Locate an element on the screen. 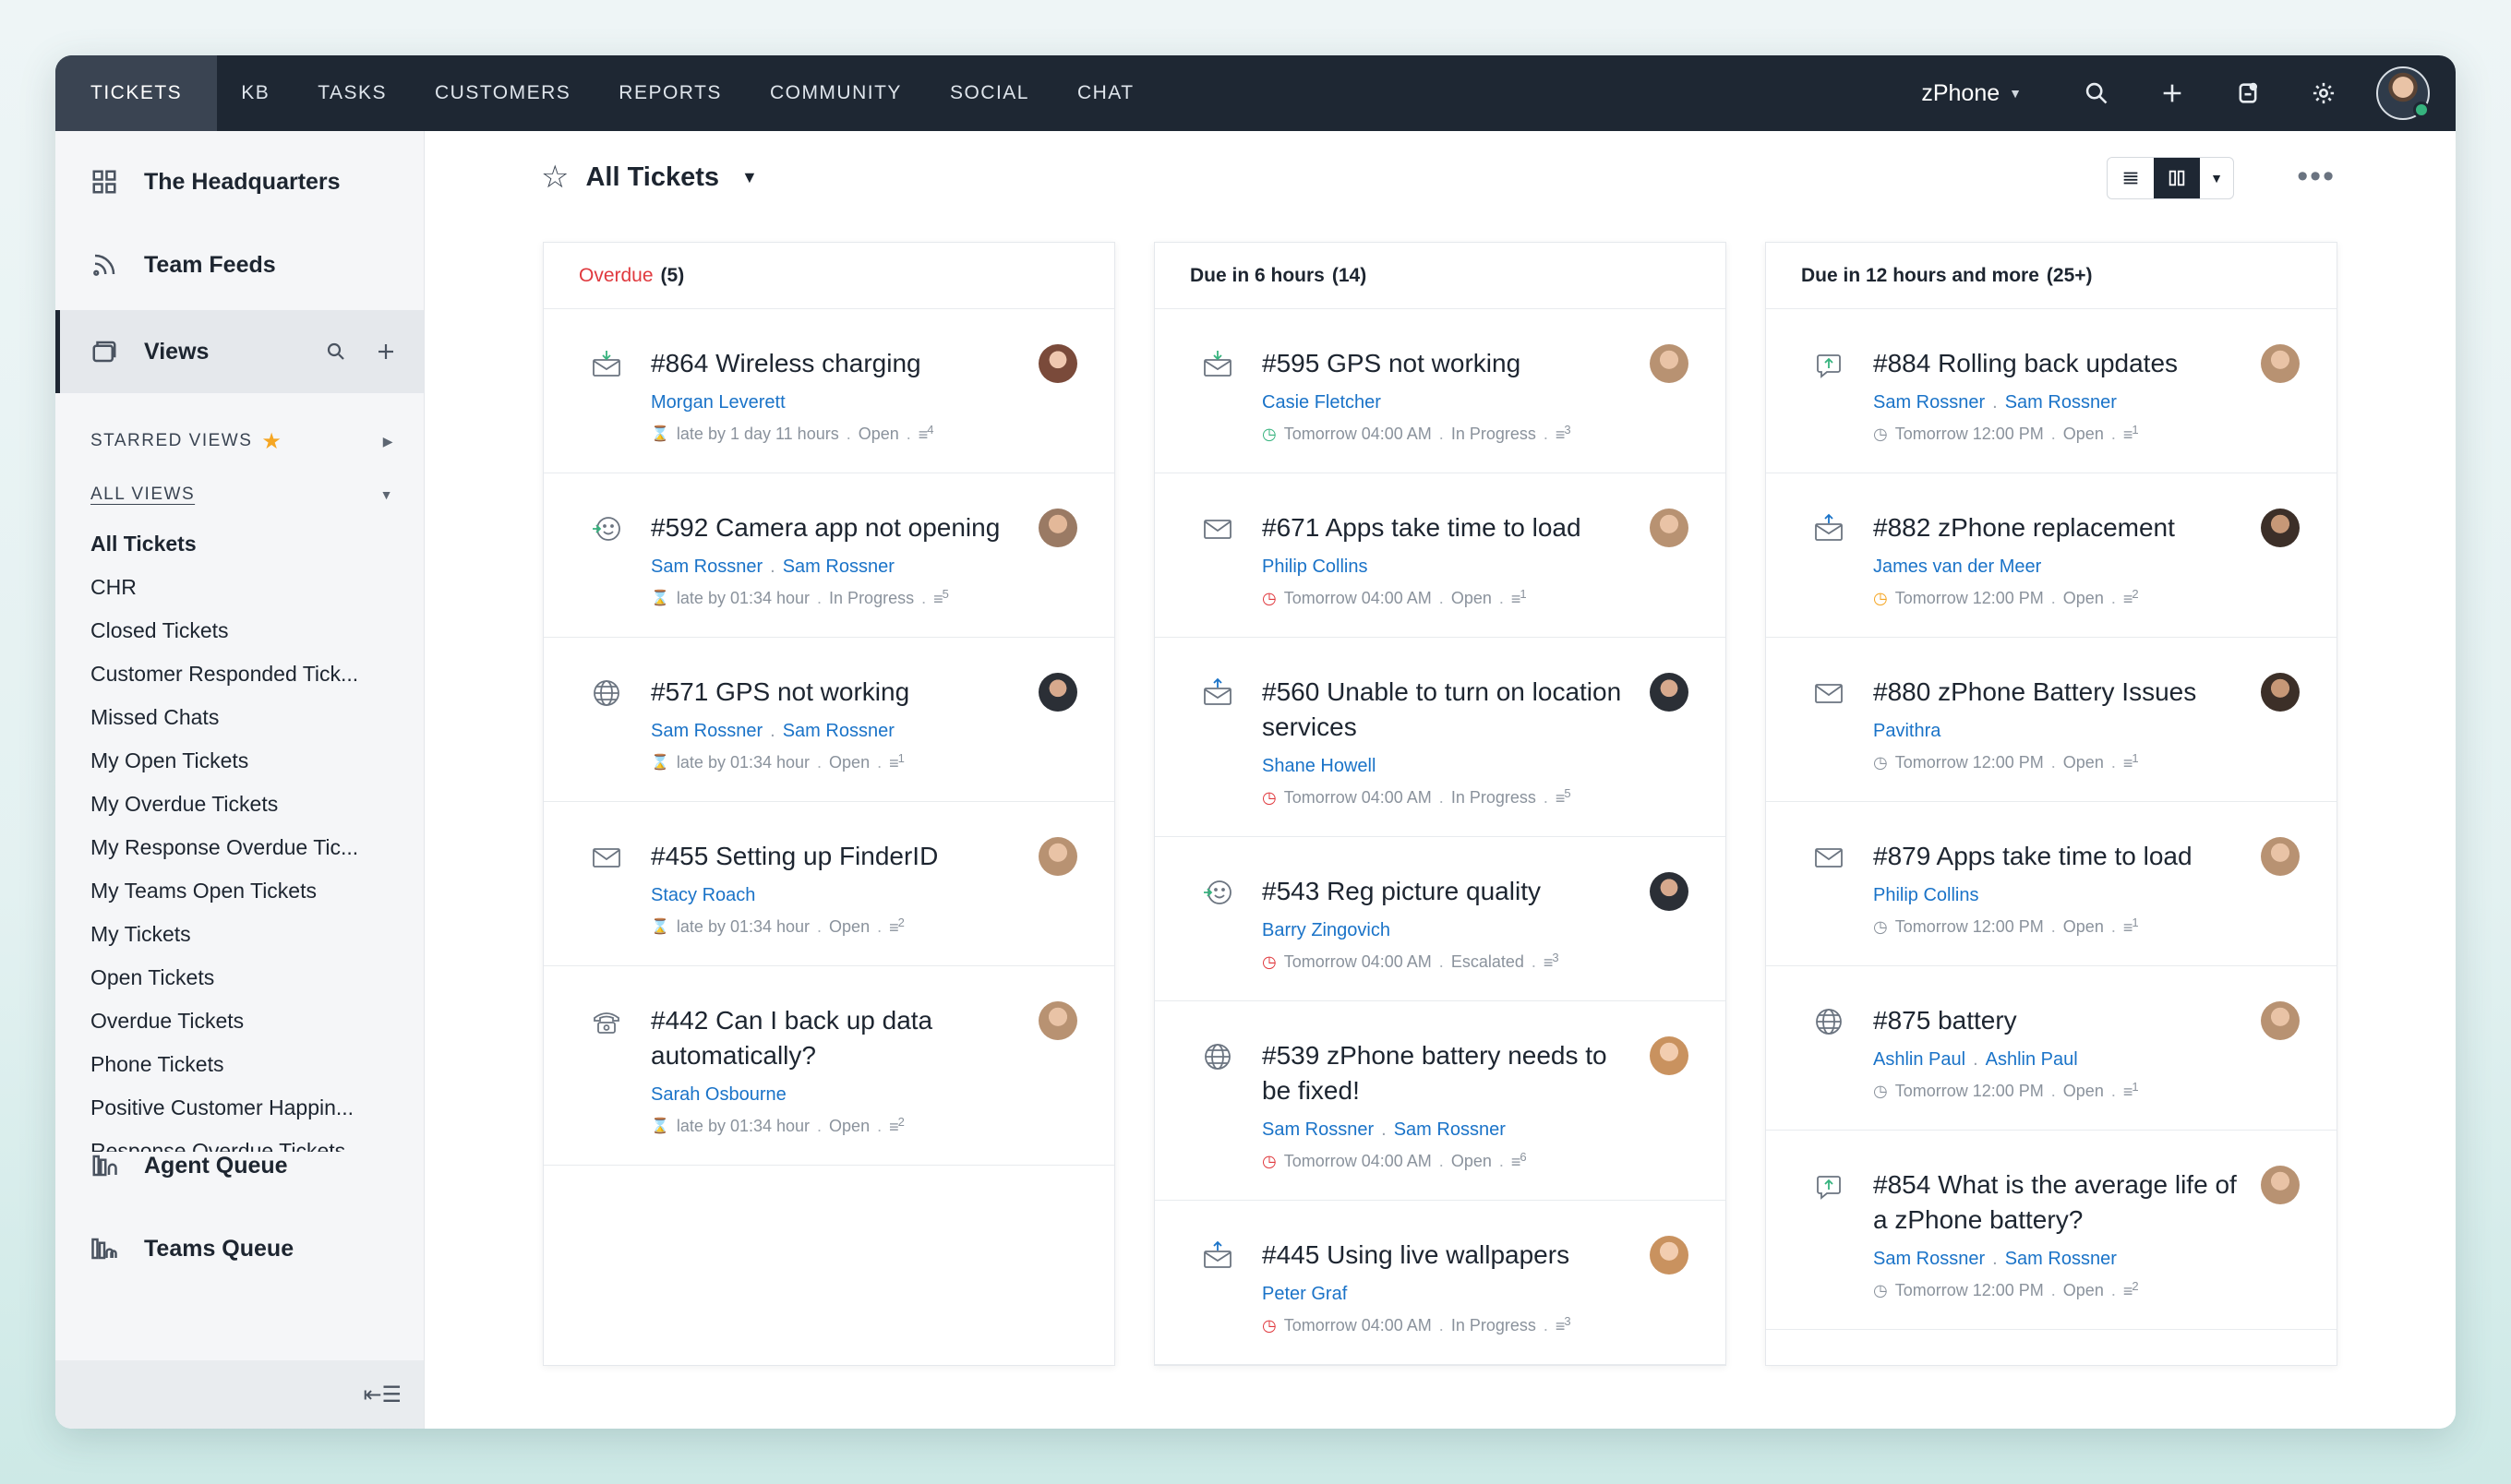  brand-selector: zPhone ▼ is located at coordinates (1972, 93).